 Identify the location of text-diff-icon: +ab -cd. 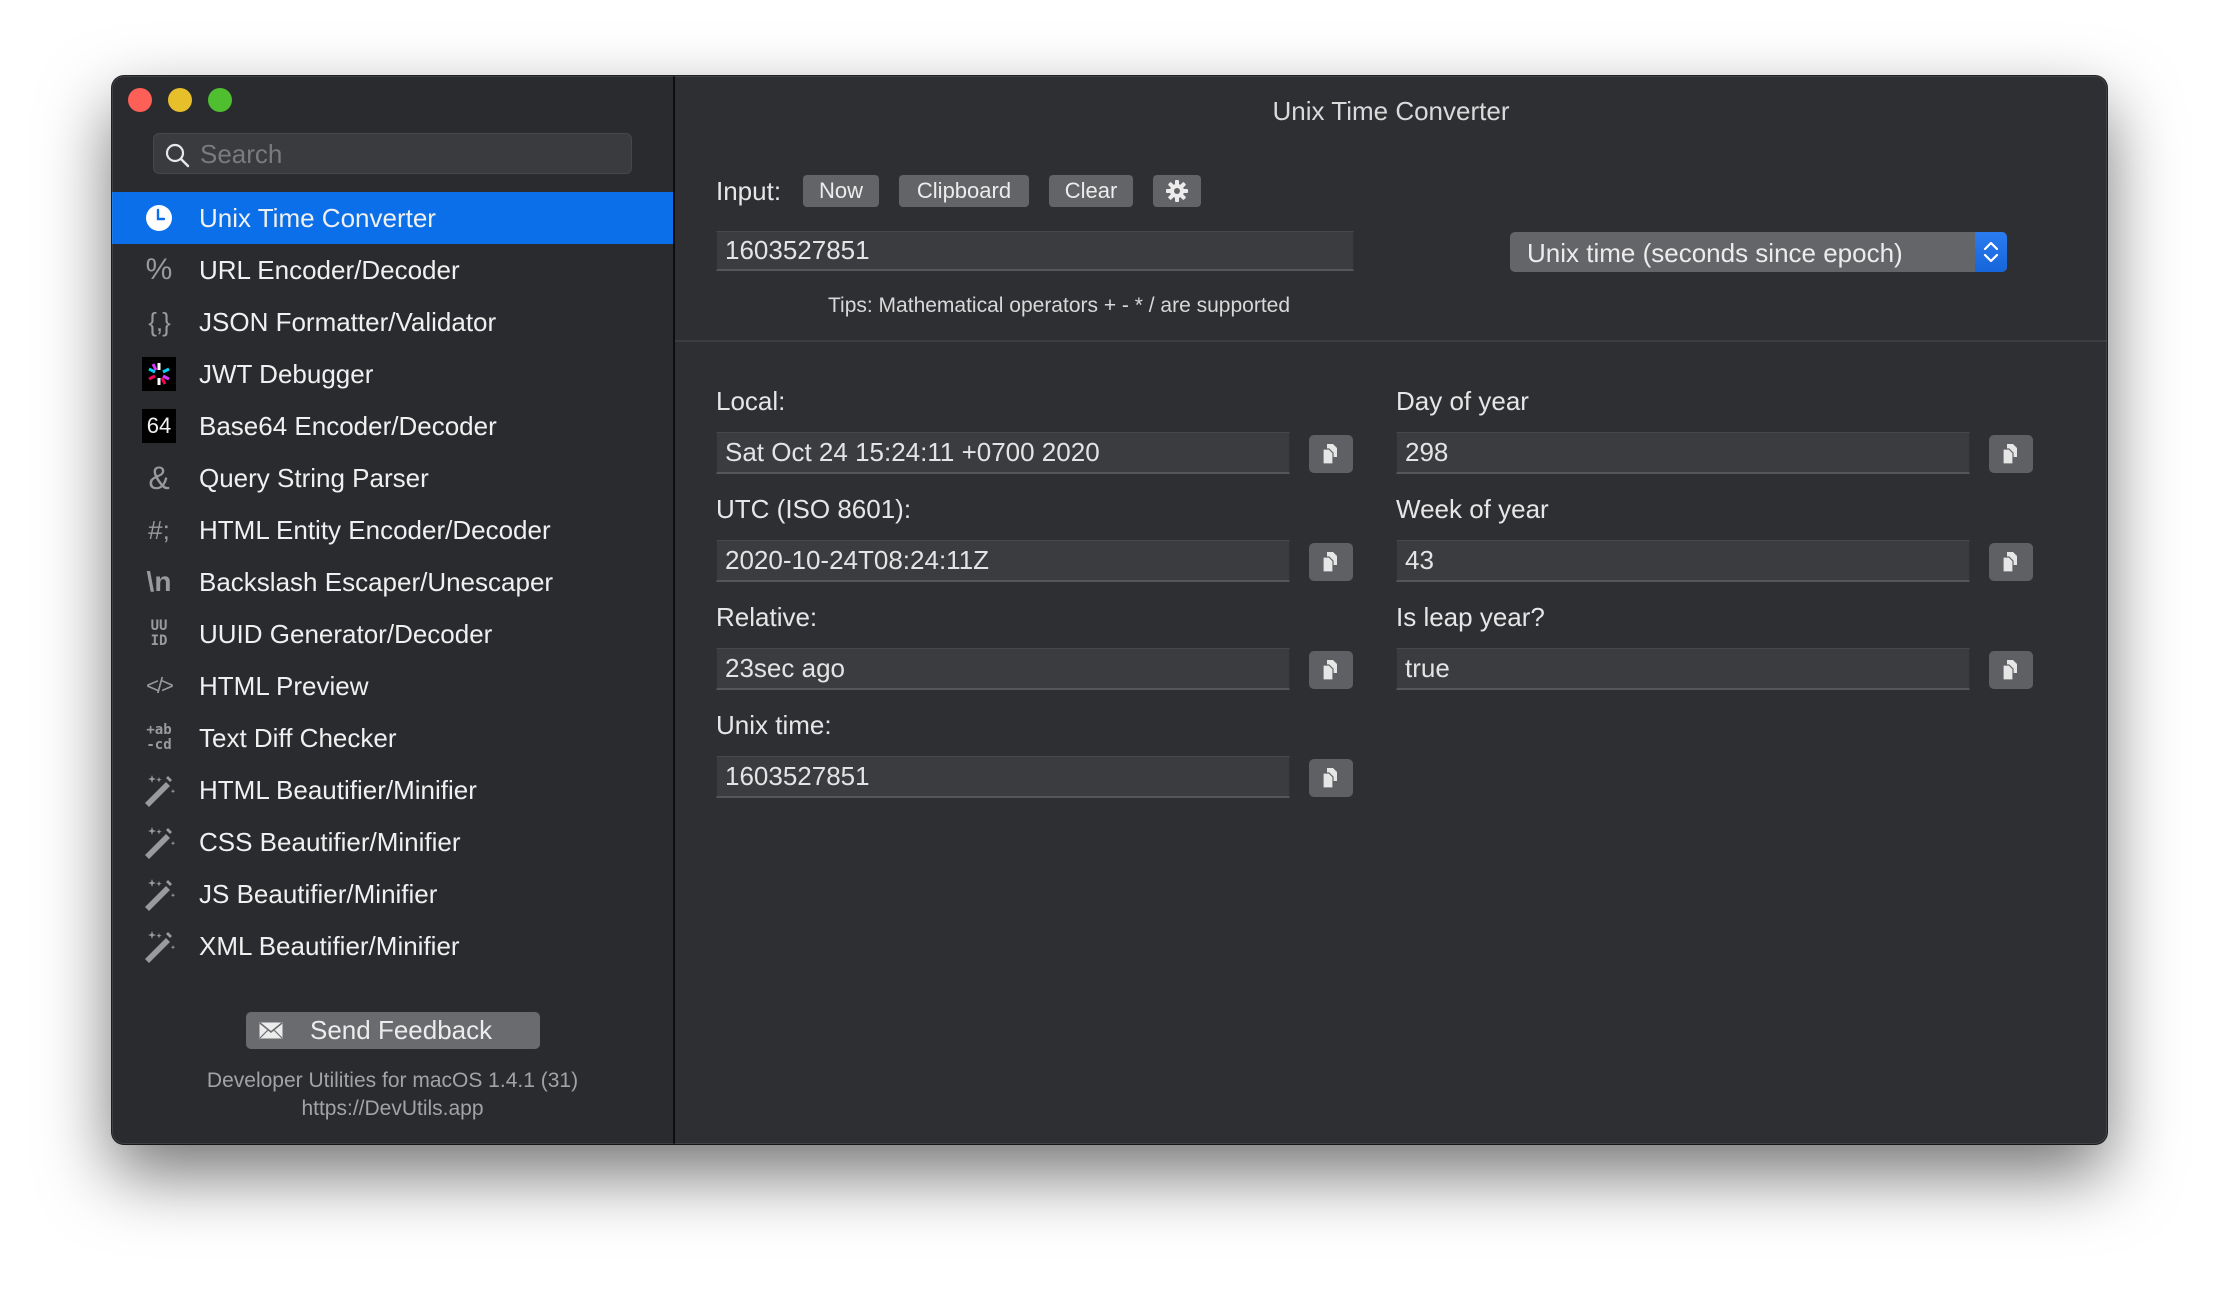
(159, 737).